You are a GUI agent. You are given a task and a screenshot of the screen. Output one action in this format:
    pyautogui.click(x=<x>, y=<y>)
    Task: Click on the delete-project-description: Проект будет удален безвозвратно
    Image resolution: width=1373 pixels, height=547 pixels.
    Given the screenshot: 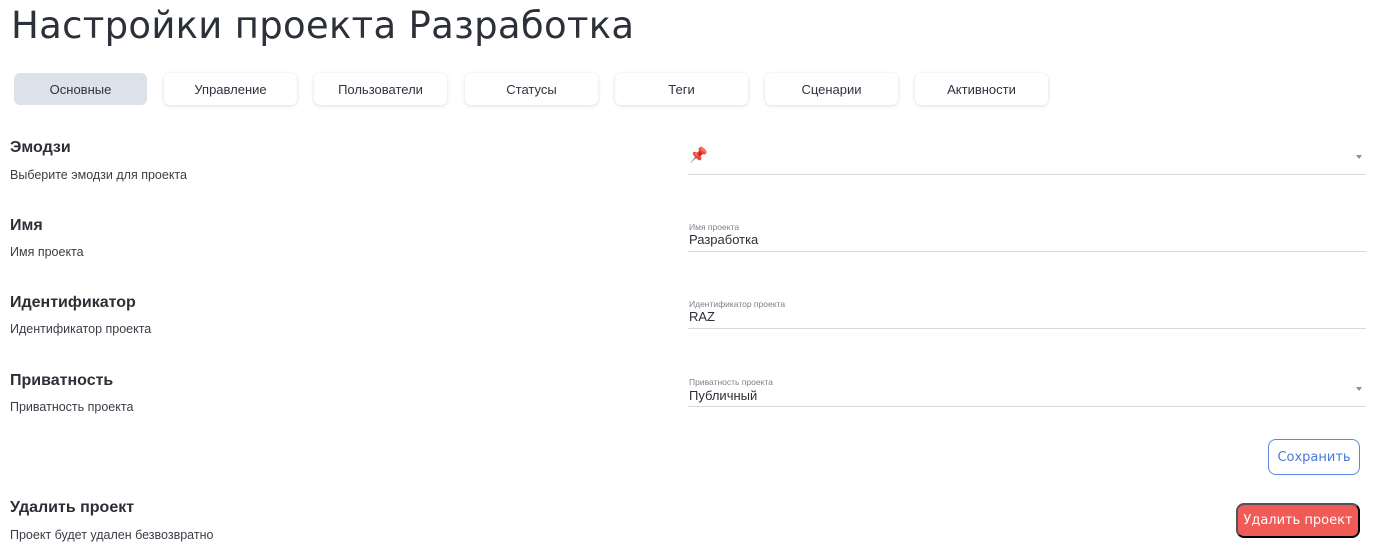 What is the action you would take?
    pyautogui.click(x=112, y=535)
    